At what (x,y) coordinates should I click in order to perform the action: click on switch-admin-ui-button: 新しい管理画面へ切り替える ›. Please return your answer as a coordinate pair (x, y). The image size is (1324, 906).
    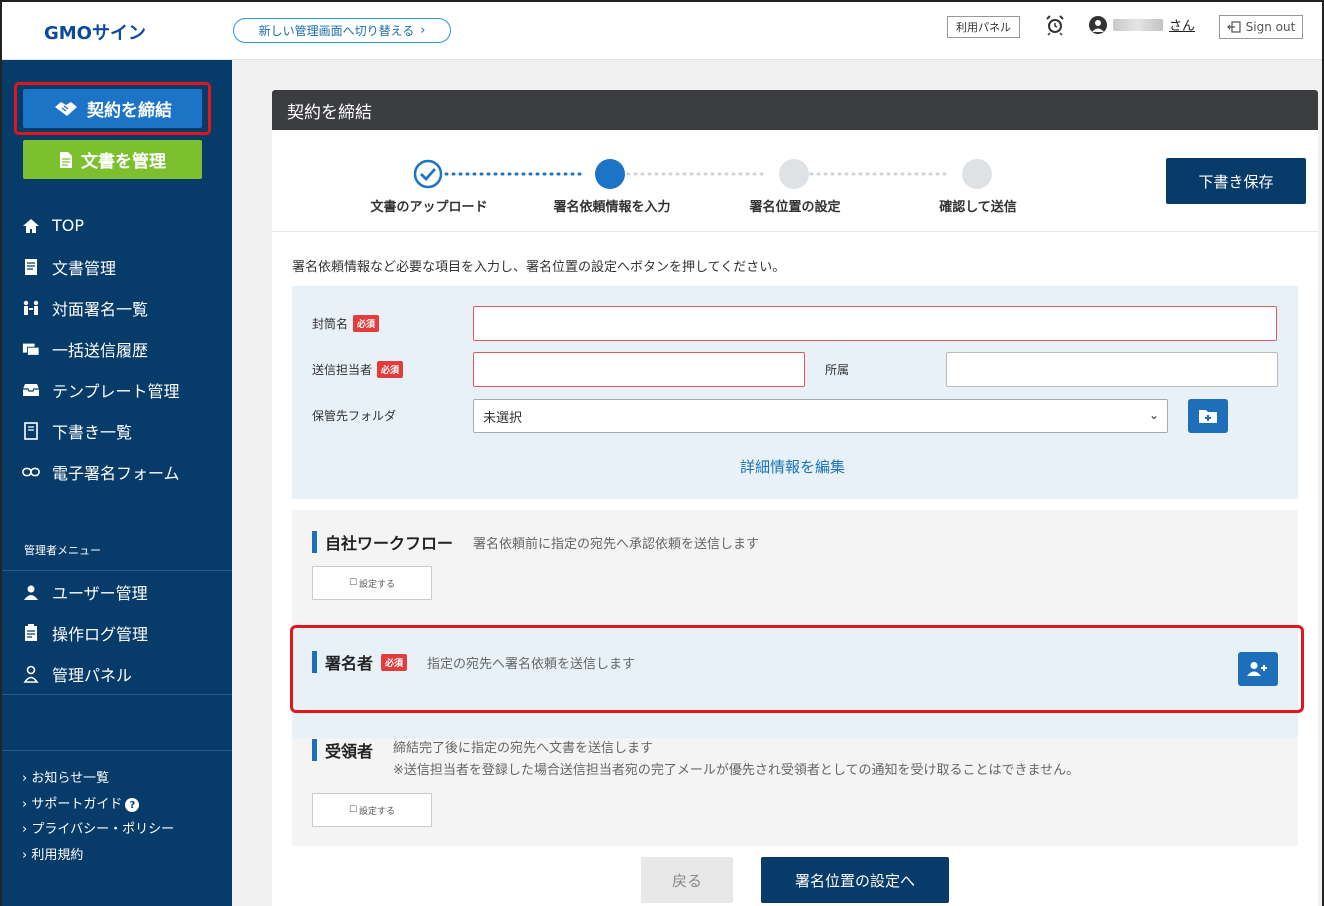
    Looking at the image, I should click on (342, 30).